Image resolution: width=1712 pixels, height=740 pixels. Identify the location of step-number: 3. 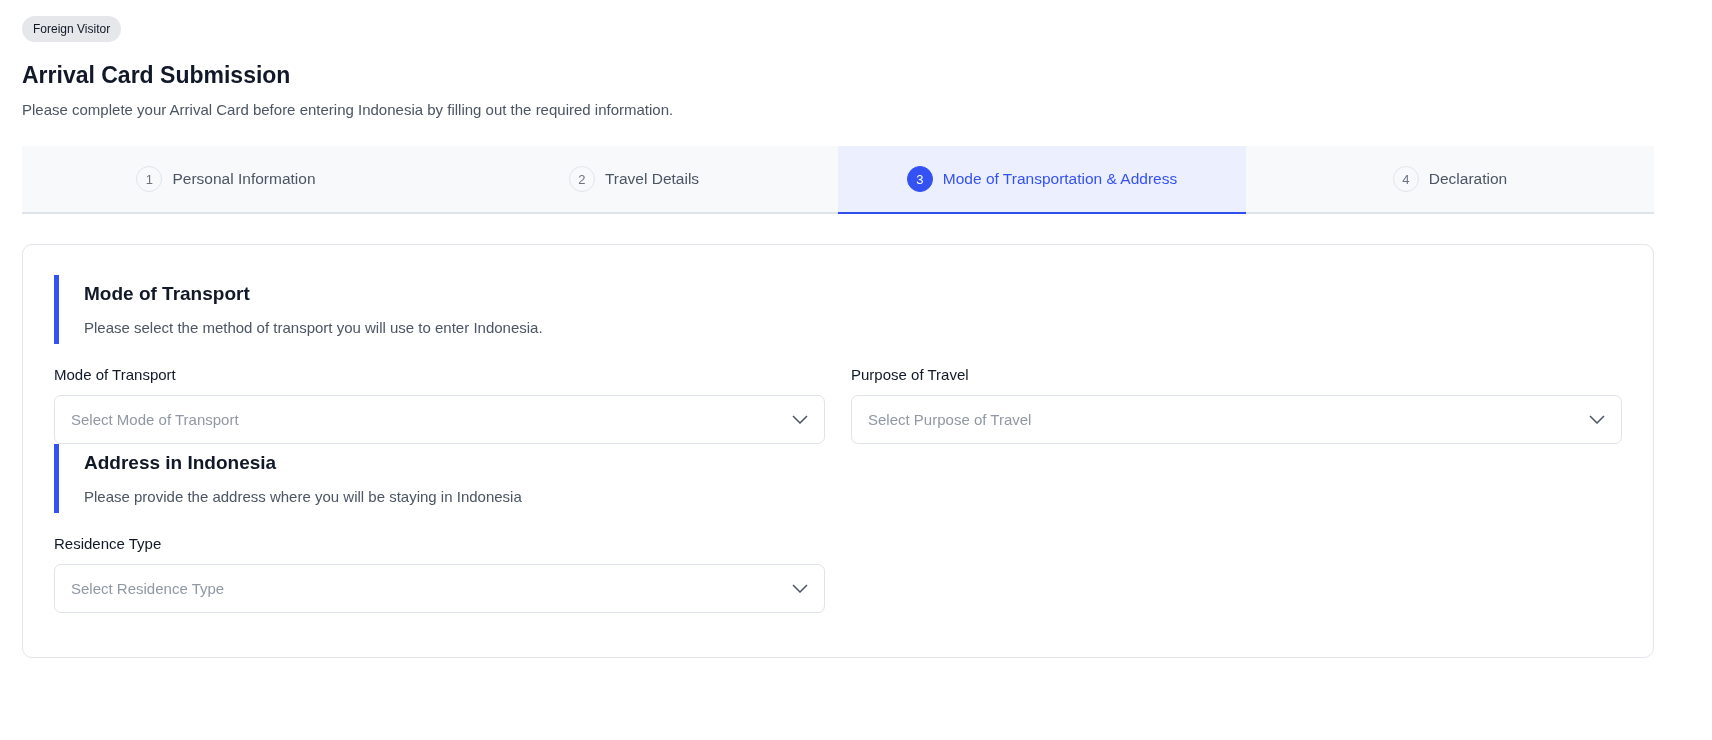
(919, 179).